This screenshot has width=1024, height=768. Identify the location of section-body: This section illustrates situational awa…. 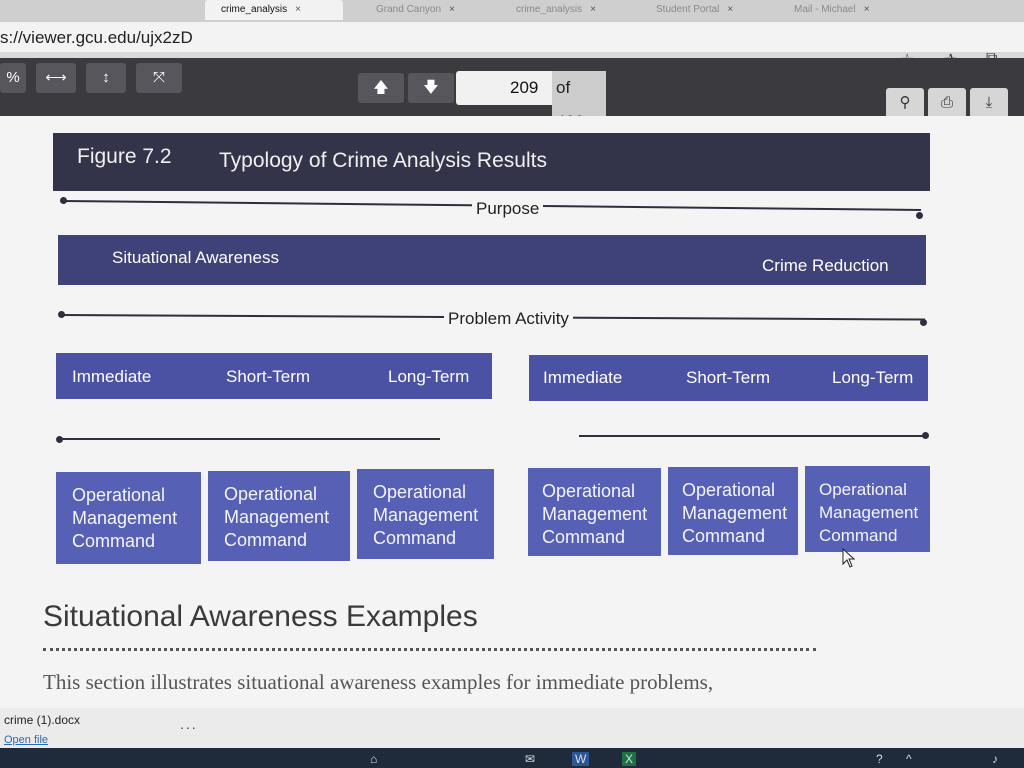
(378, 682).